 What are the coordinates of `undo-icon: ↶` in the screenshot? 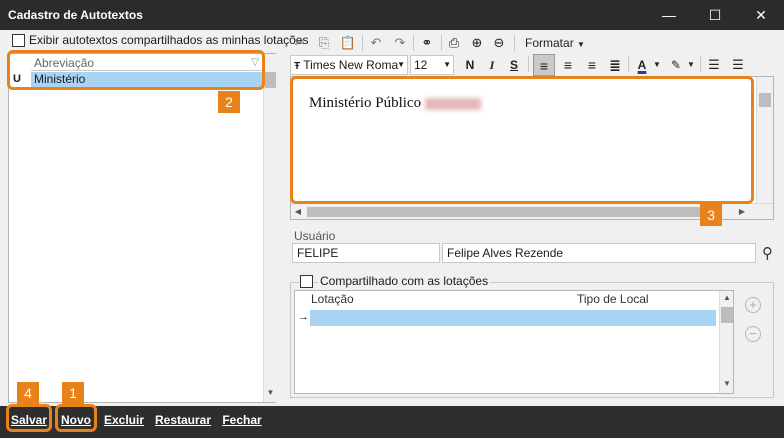 It's located at (376, 43).